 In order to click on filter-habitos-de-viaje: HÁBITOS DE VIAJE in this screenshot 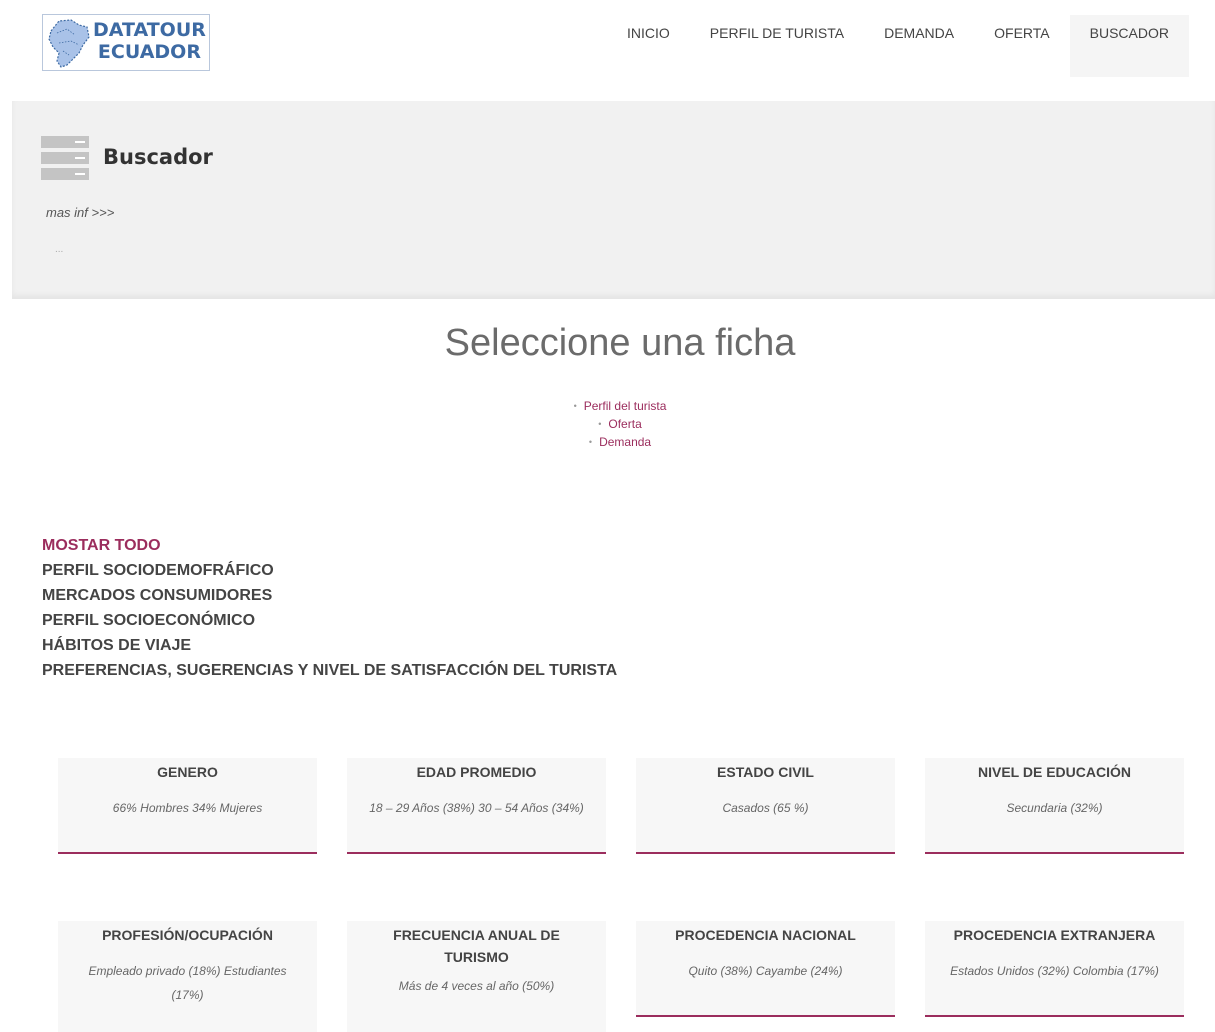, I will do `click(329, 645)`.